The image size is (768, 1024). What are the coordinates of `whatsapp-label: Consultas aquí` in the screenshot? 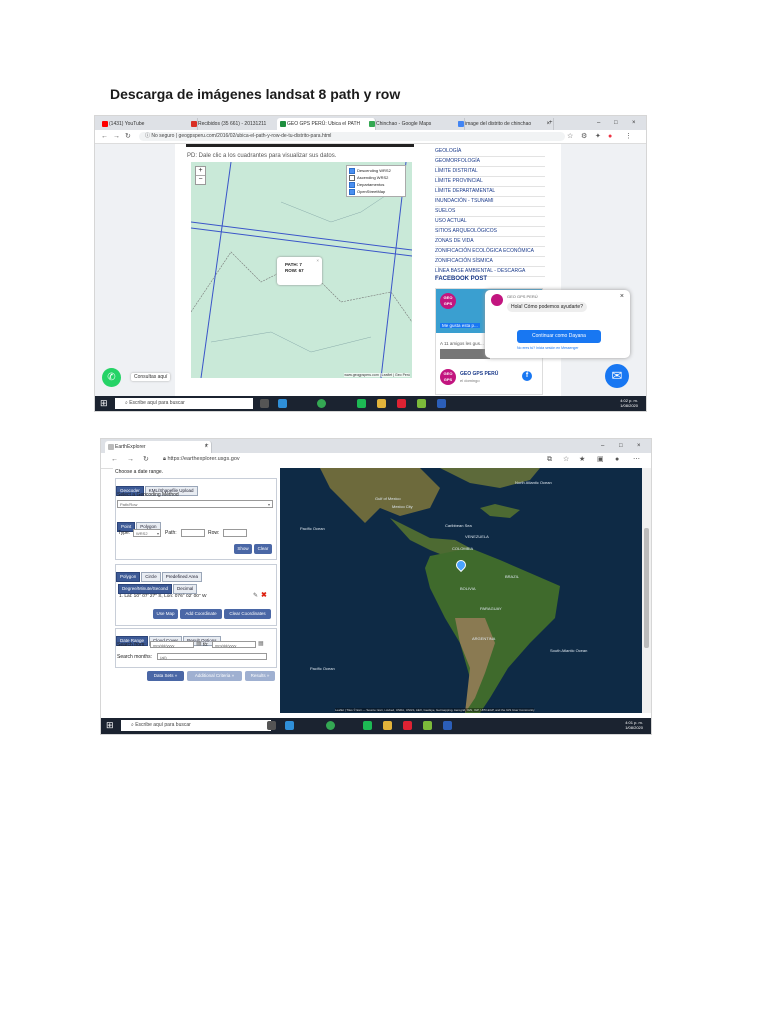 It's located at (151, 377).